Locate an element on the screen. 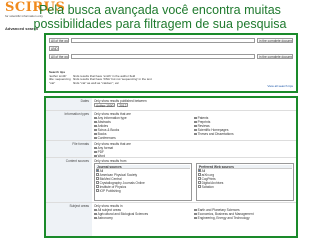 The width and height of the screenshot is (320, 240). source-option: IOP Publishing is located at coordinates (143, 191).